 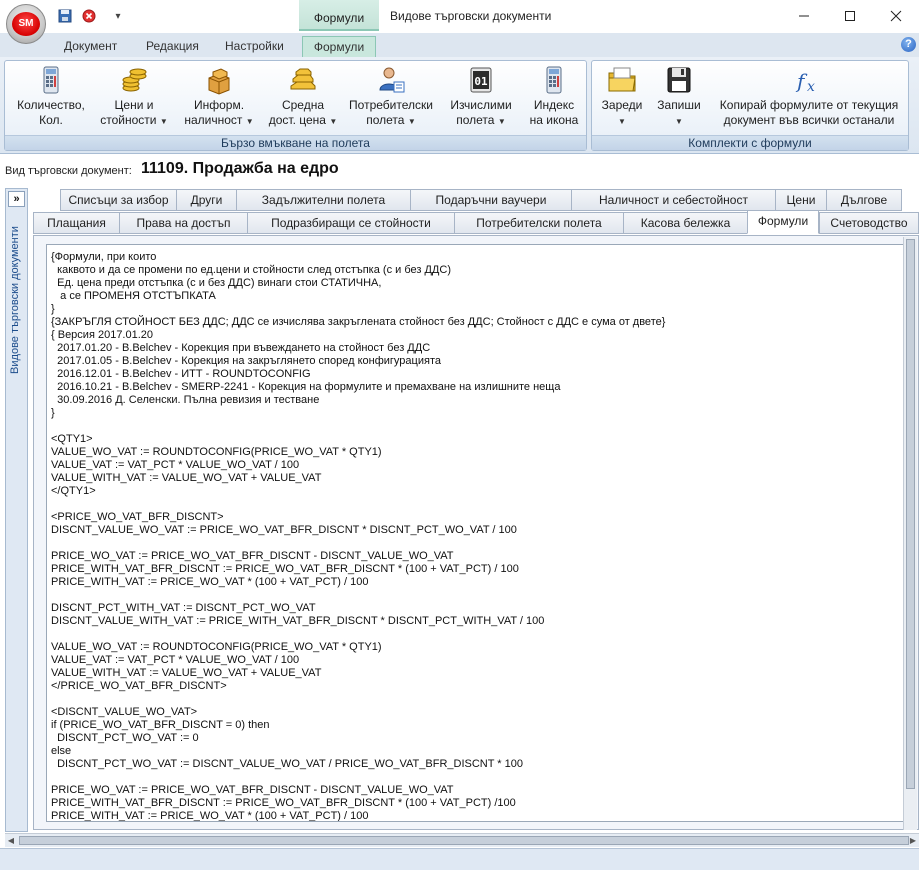 What do you see at coordinates (219, 100) in the screenshot?
I see `info-availability-button: Информ. наличност ▼` at bounding box center [219, 100].